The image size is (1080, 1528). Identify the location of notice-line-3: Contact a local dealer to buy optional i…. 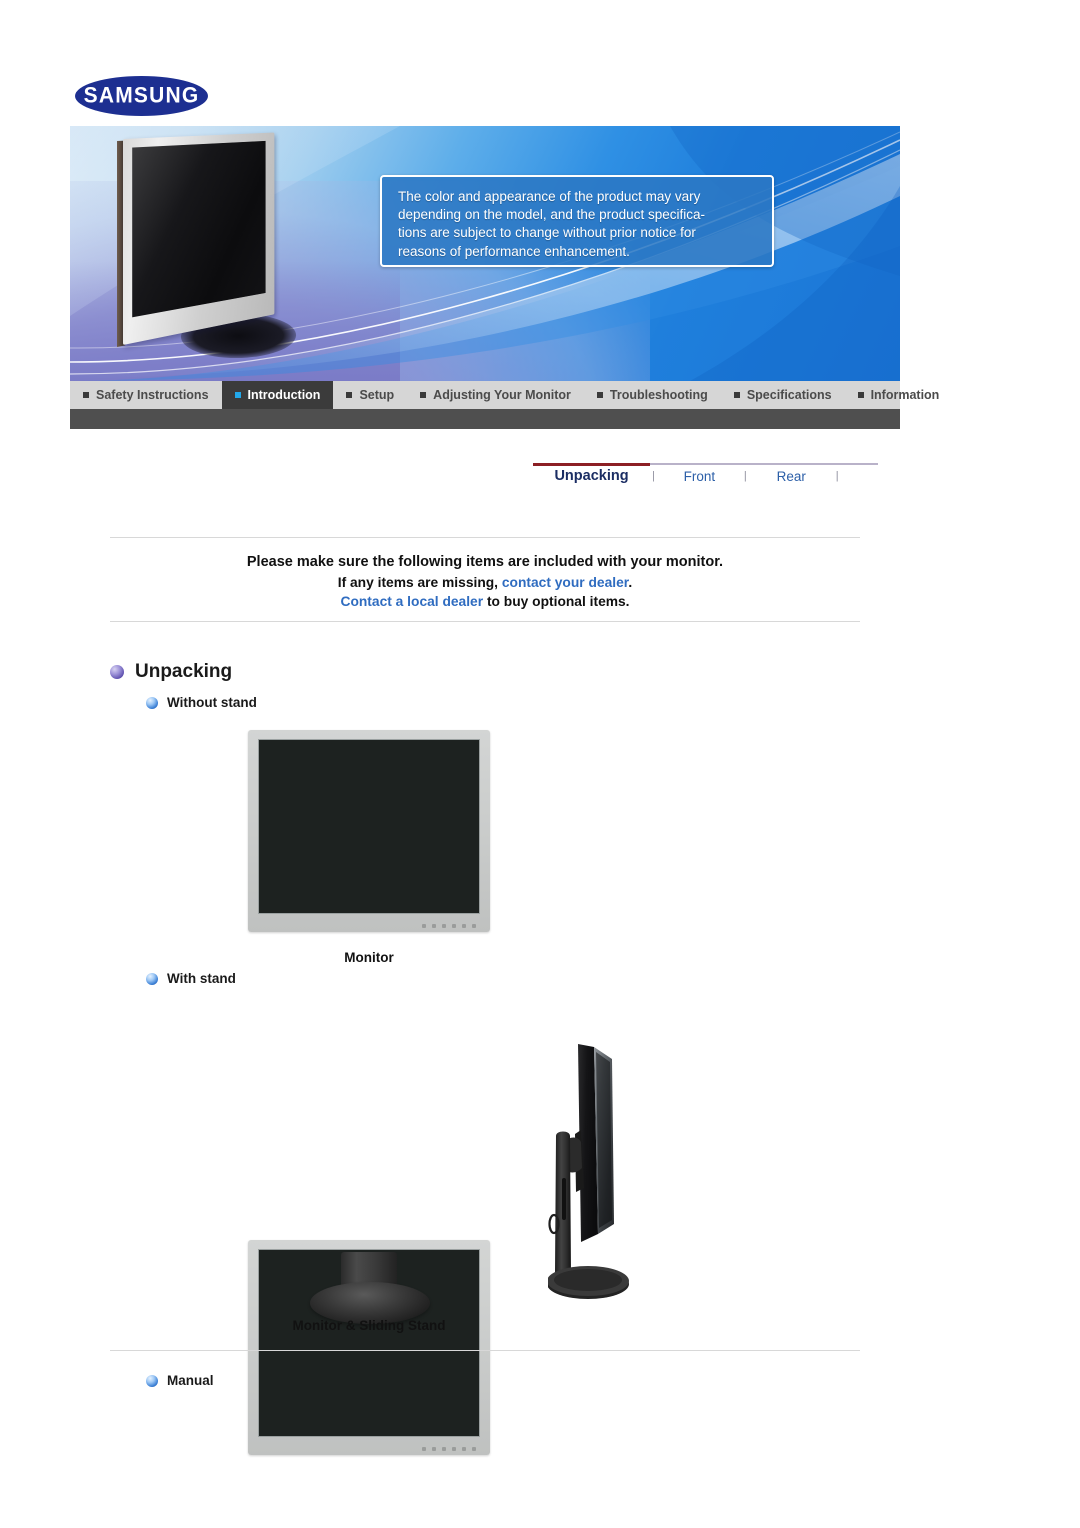
(485, 601).